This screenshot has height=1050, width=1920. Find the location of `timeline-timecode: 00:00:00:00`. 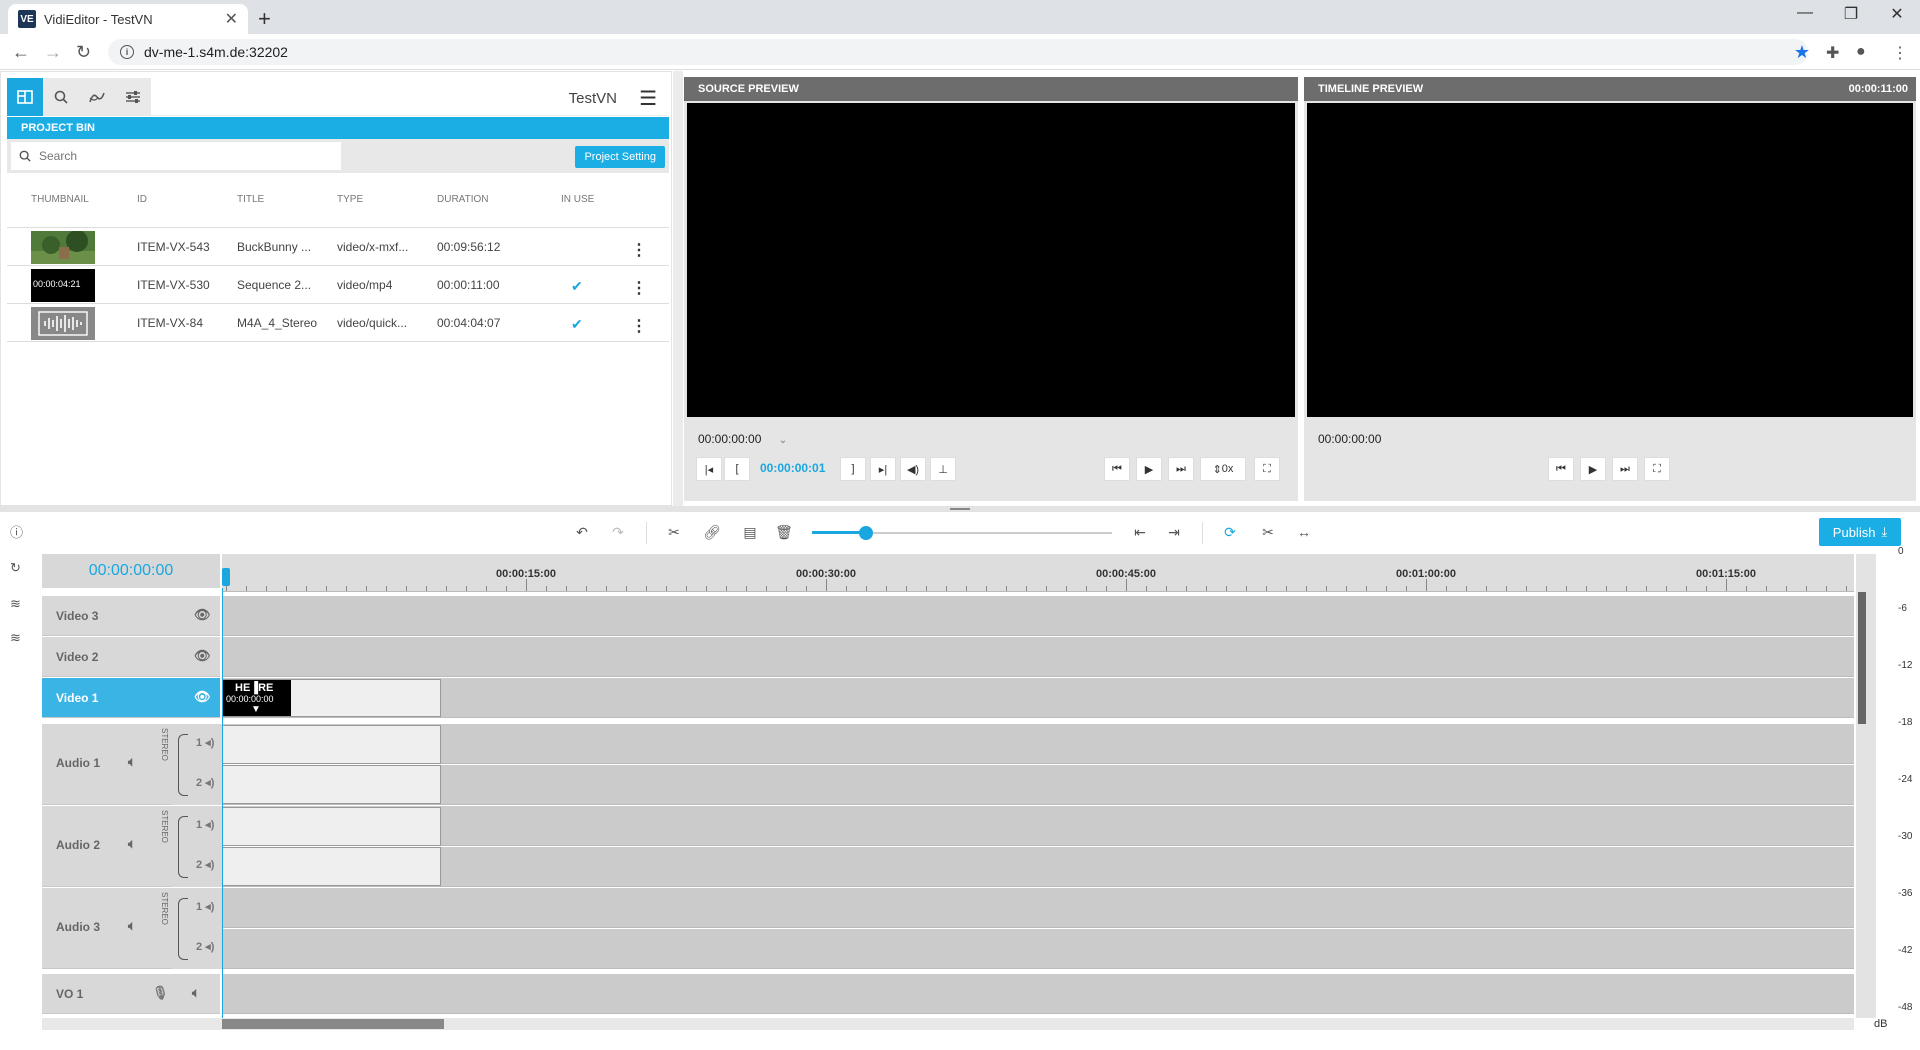

timeline-timecode: 00:00:00:00 is located at coordinates (131, 571).